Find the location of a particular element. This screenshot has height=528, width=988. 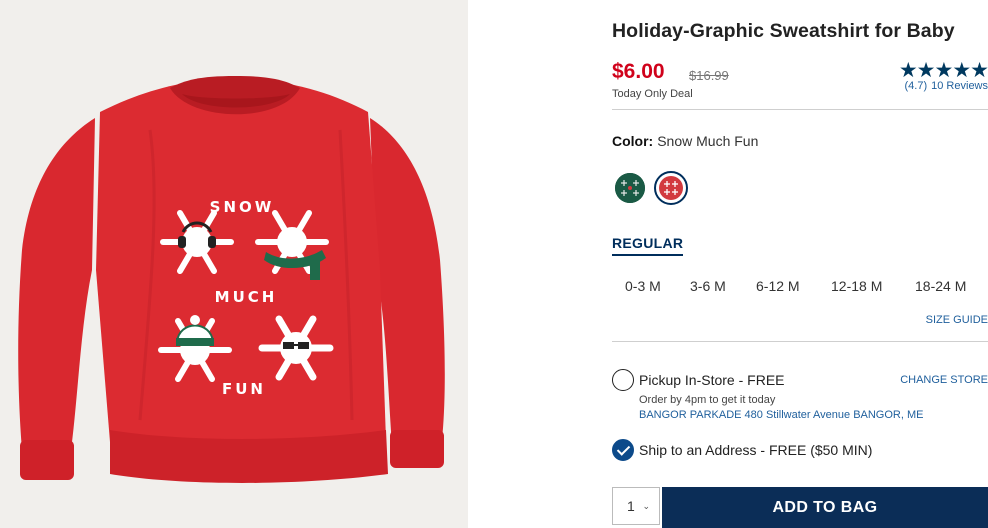

deal-label: Today Only Deal is located at coordinates (652, 94).